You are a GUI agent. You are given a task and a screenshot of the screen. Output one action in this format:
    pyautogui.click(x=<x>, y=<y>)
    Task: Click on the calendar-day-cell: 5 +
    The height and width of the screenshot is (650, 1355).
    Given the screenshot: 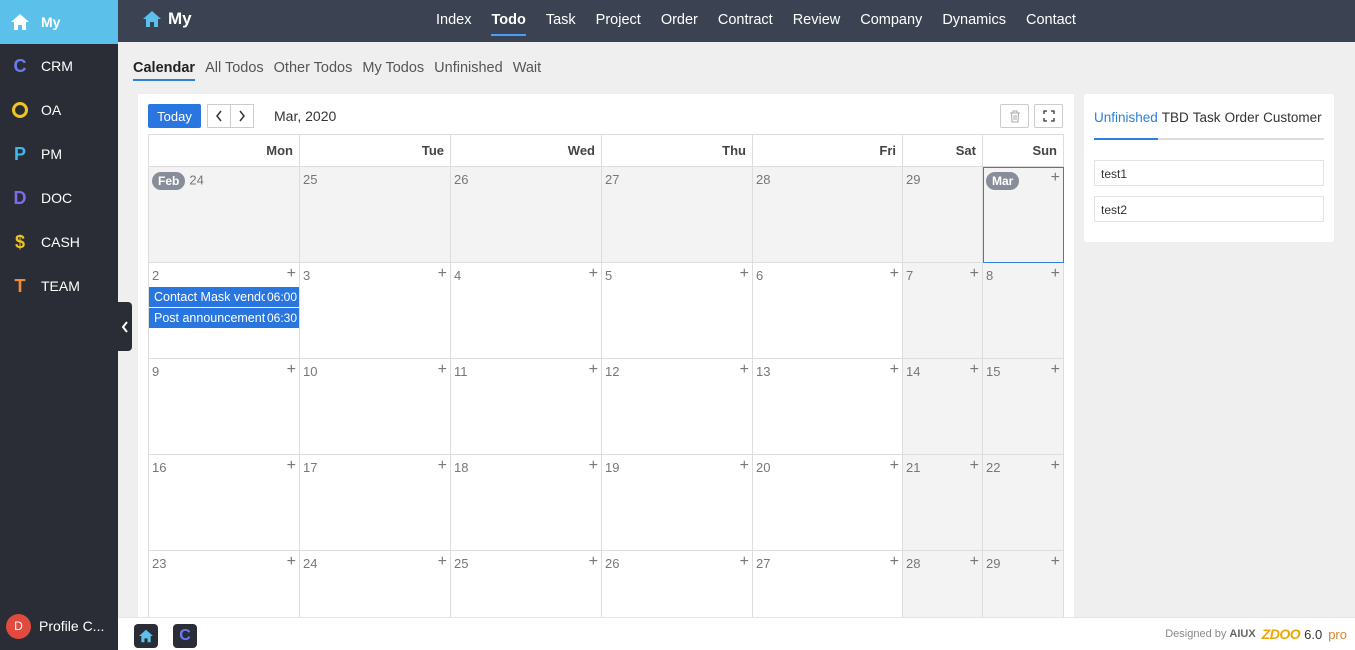 What is the action you would take?
    pyautogui.click(x=677, y=311)
    